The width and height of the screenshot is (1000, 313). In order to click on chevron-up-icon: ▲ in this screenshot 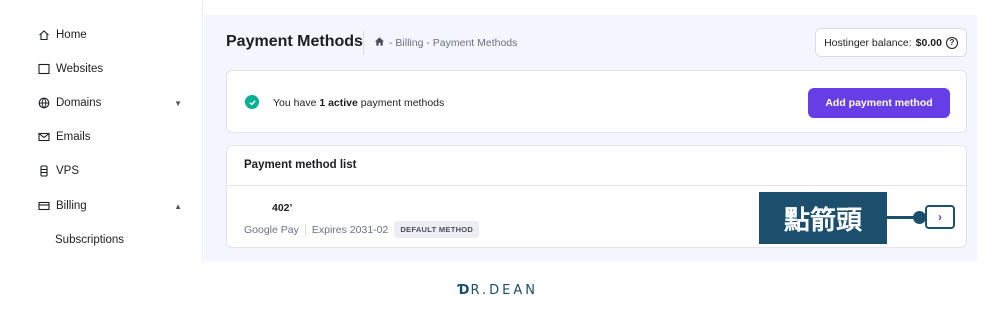, I will do `click(178, 206)`.